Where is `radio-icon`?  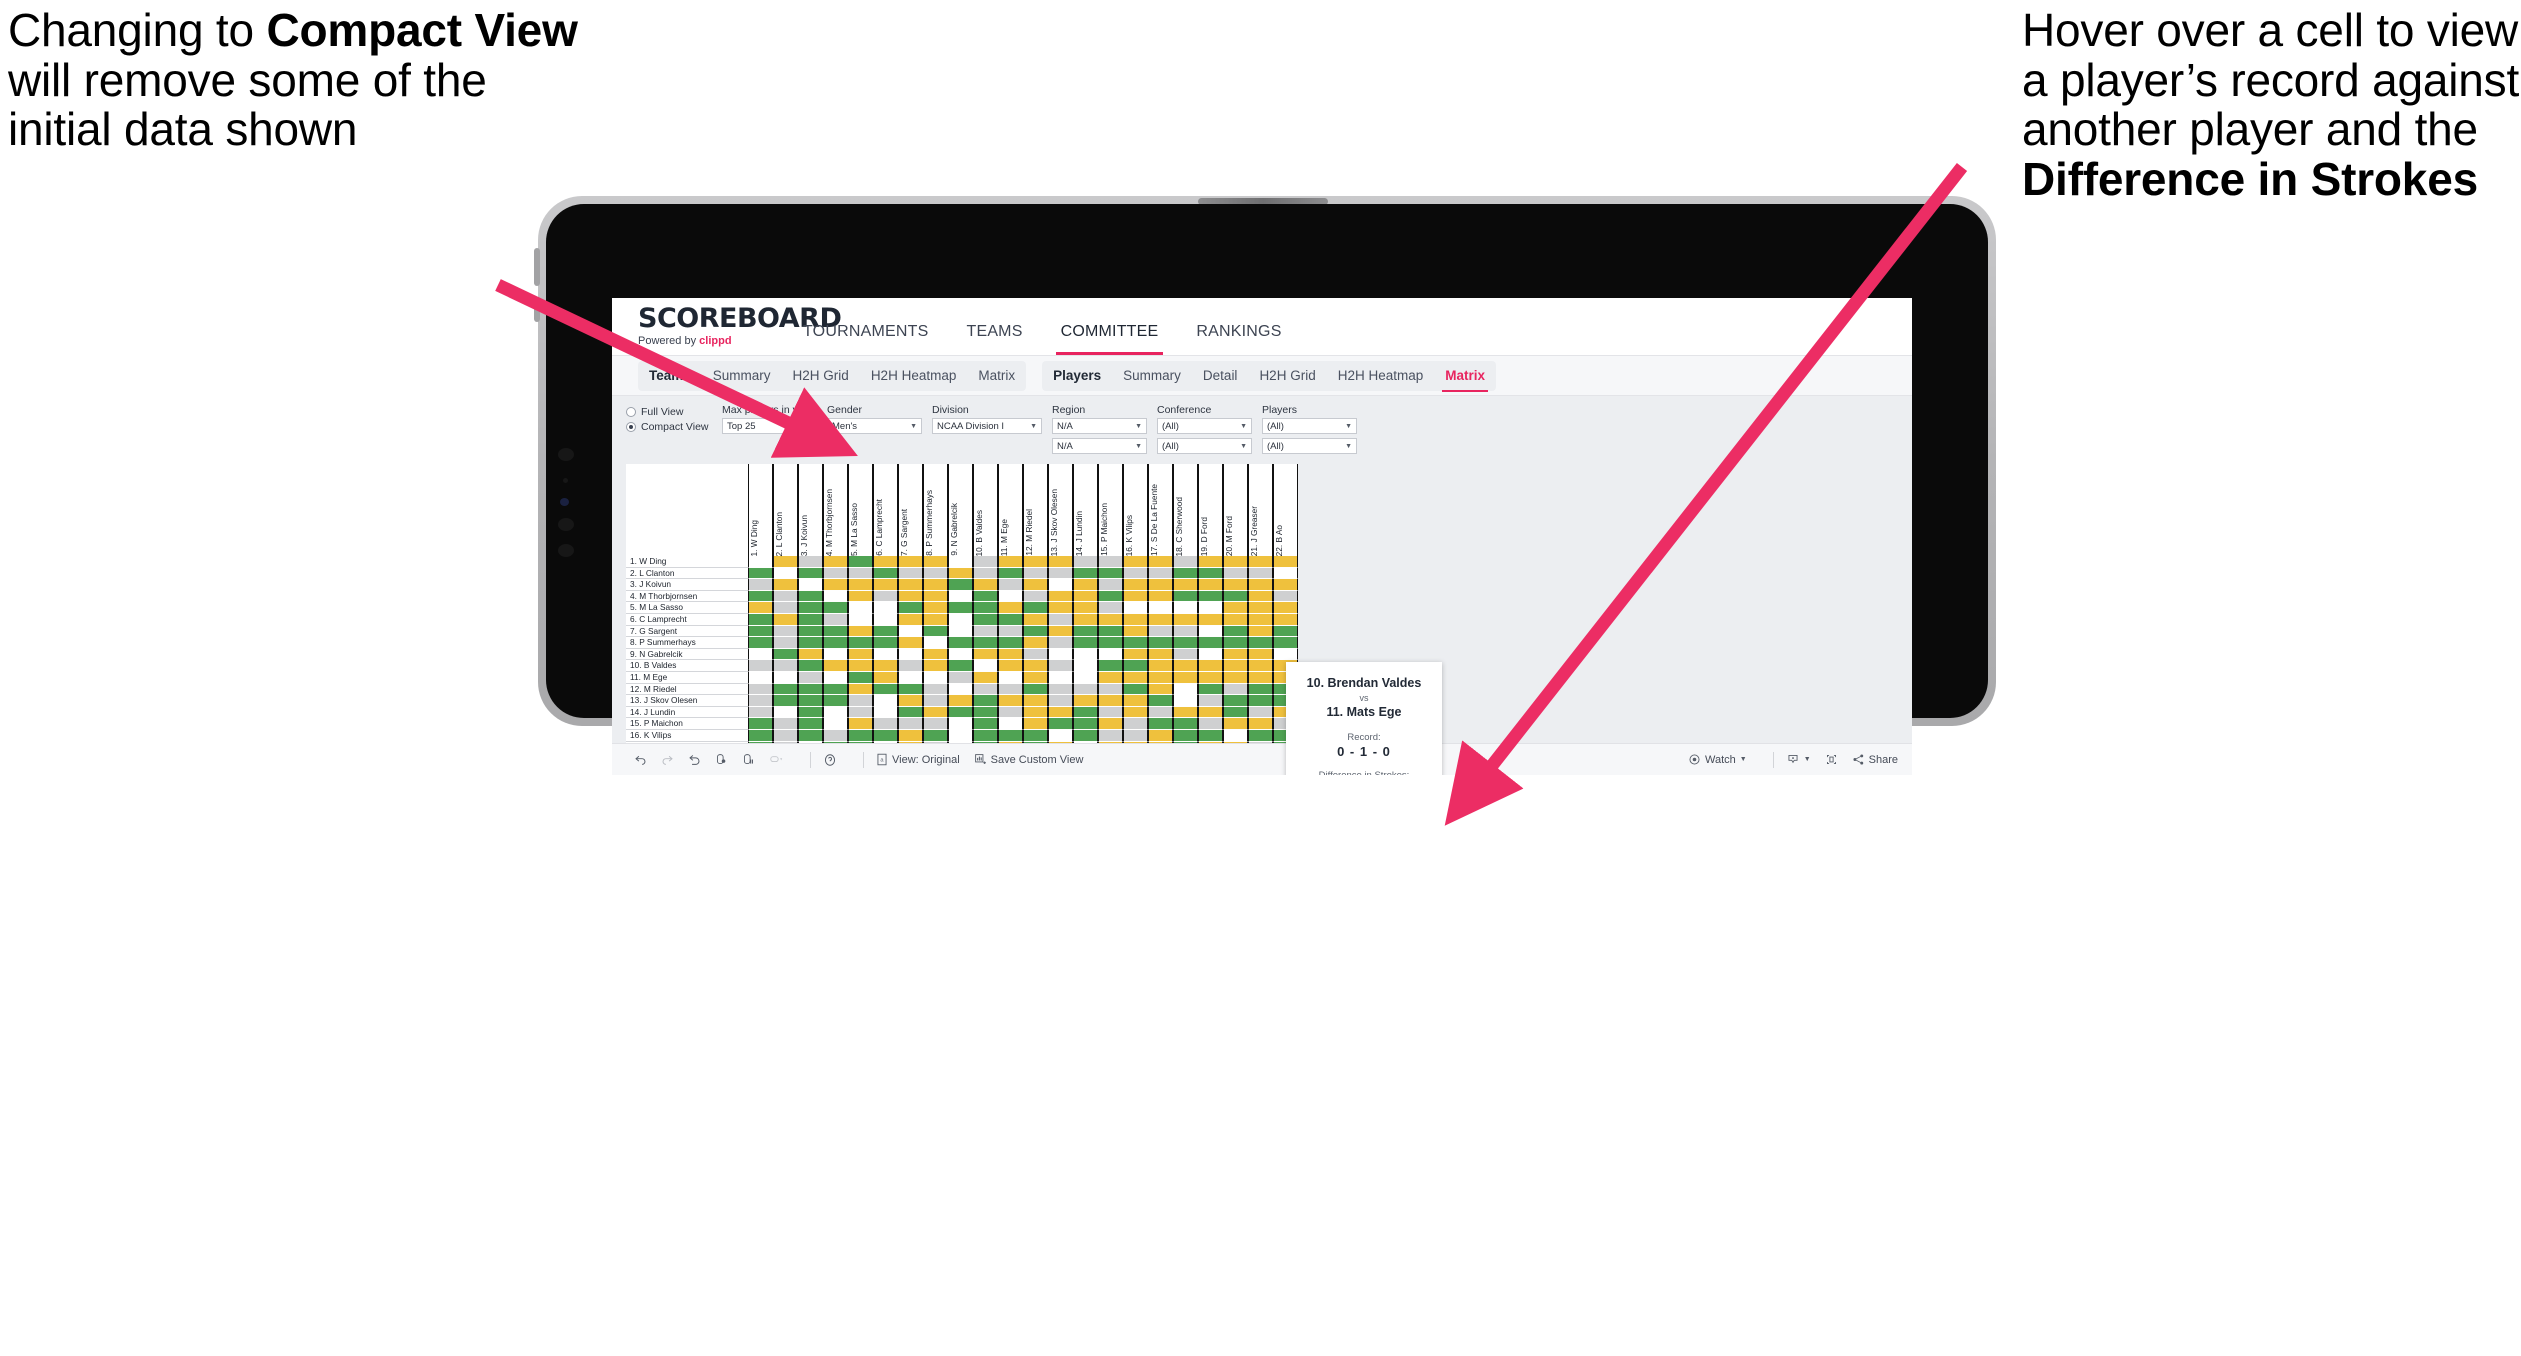 radio-icon is located at coordinates (631, 427).